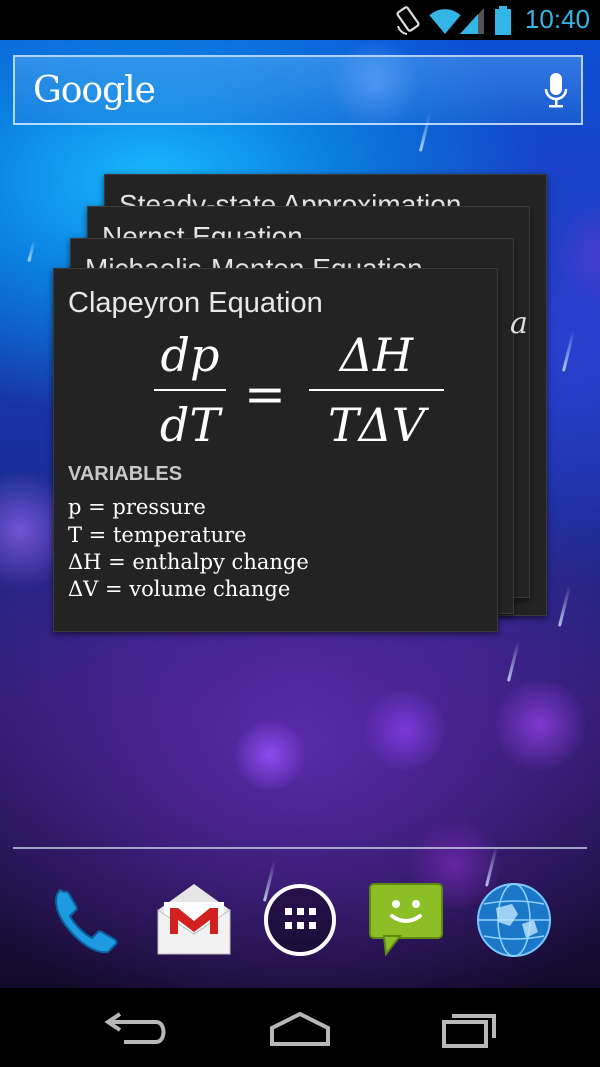  I want to click on dock-app-browser, so click(514, 920).